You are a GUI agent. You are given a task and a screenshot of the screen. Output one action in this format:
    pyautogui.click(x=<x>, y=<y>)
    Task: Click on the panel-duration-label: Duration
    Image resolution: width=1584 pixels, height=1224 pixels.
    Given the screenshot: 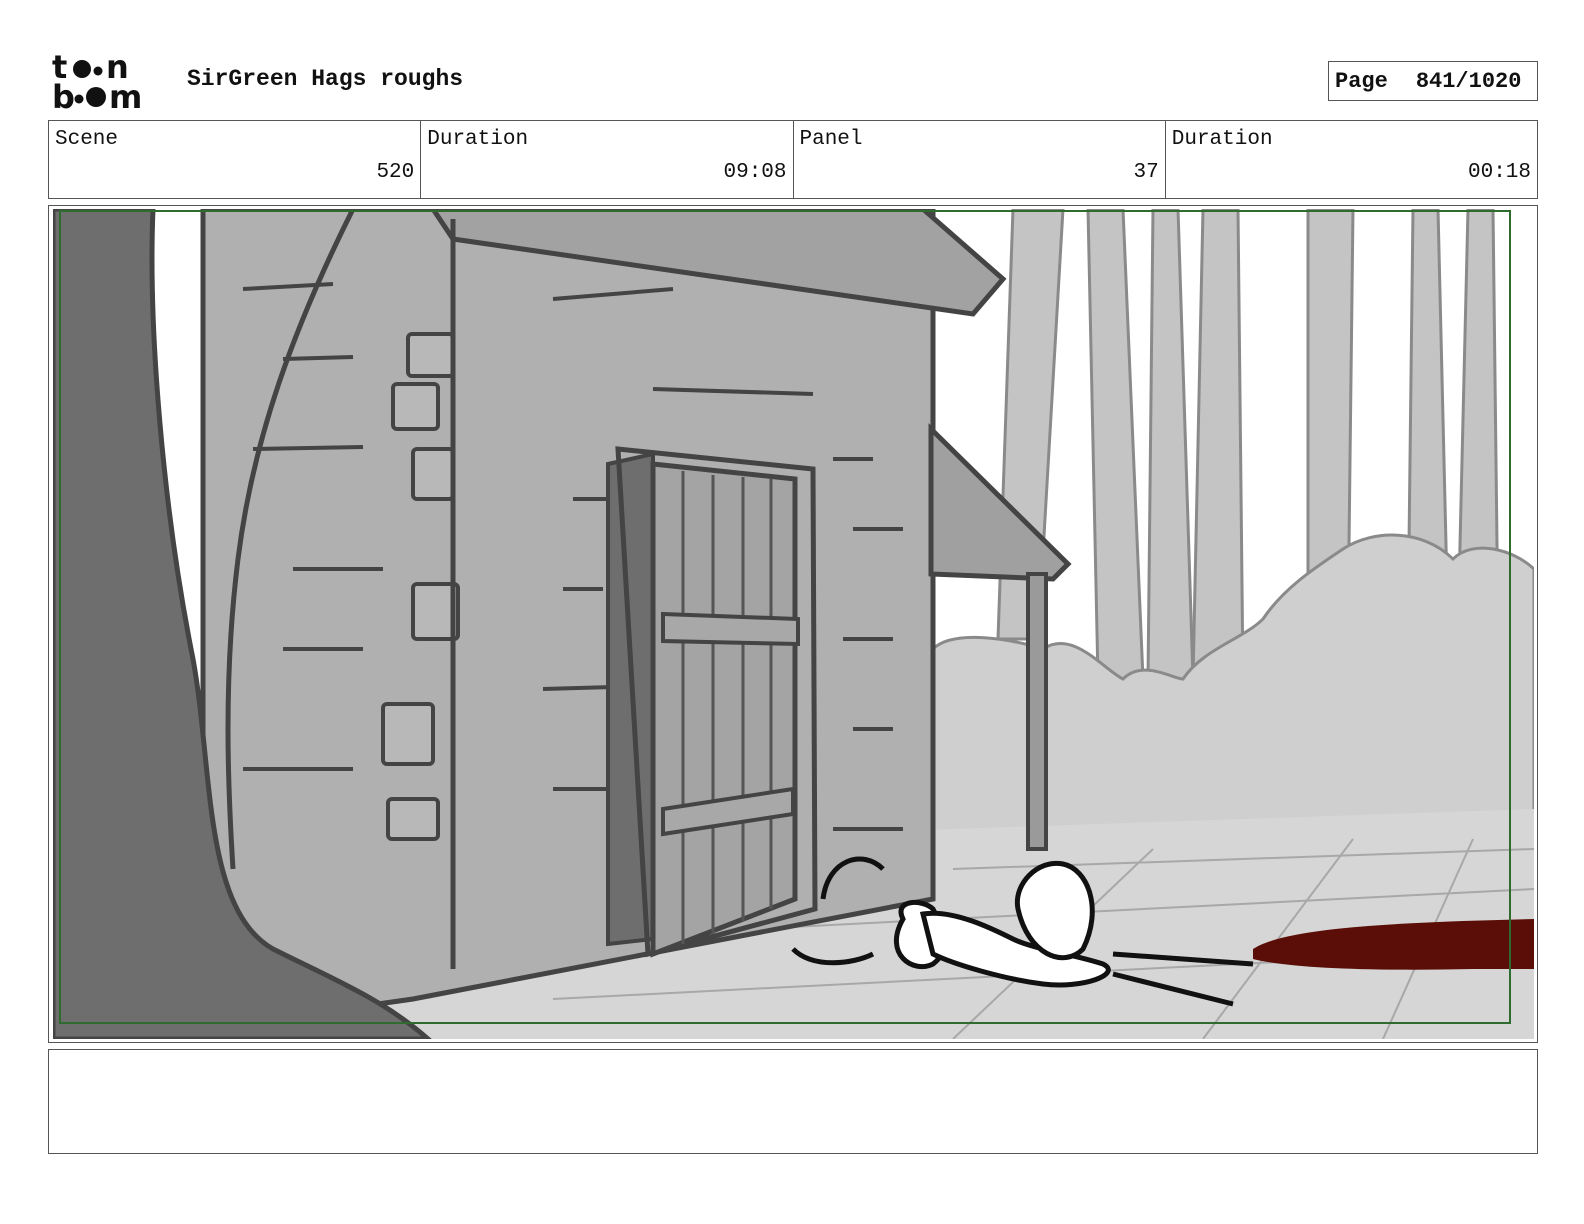 What is the action you would take?
    pyautogui.click(x=1222, y=139)
    